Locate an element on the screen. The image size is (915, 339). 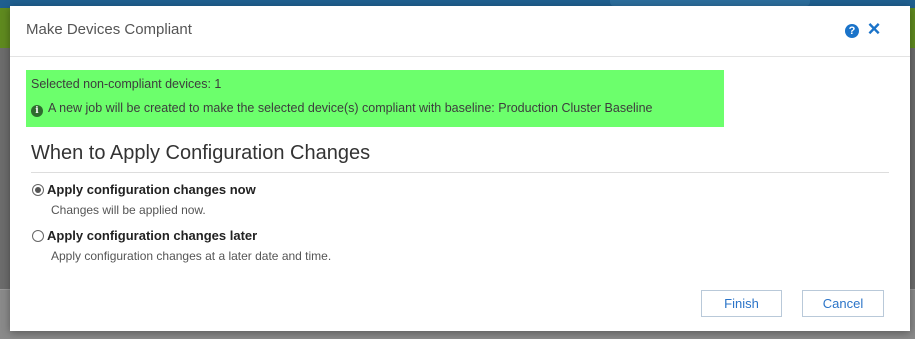
dialog-header: Make Devices Compliant ? × is located at coordinates (460, 31).